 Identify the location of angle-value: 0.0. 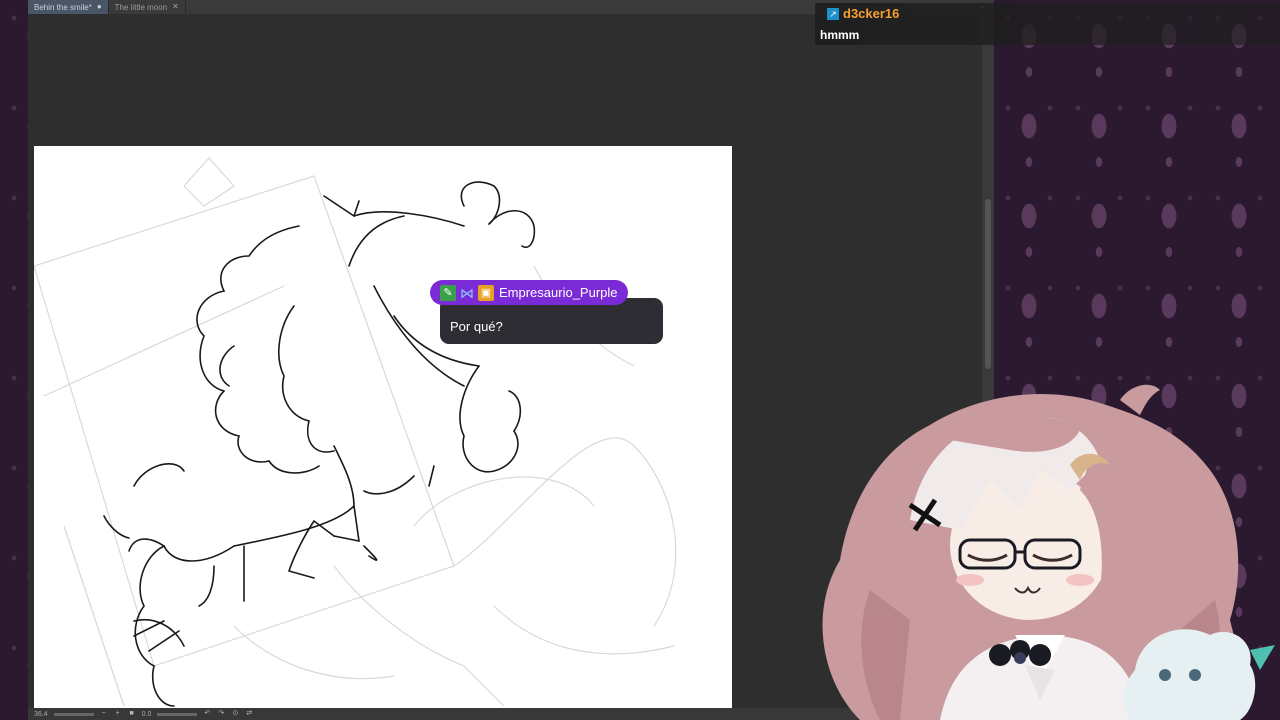
(146, 714).